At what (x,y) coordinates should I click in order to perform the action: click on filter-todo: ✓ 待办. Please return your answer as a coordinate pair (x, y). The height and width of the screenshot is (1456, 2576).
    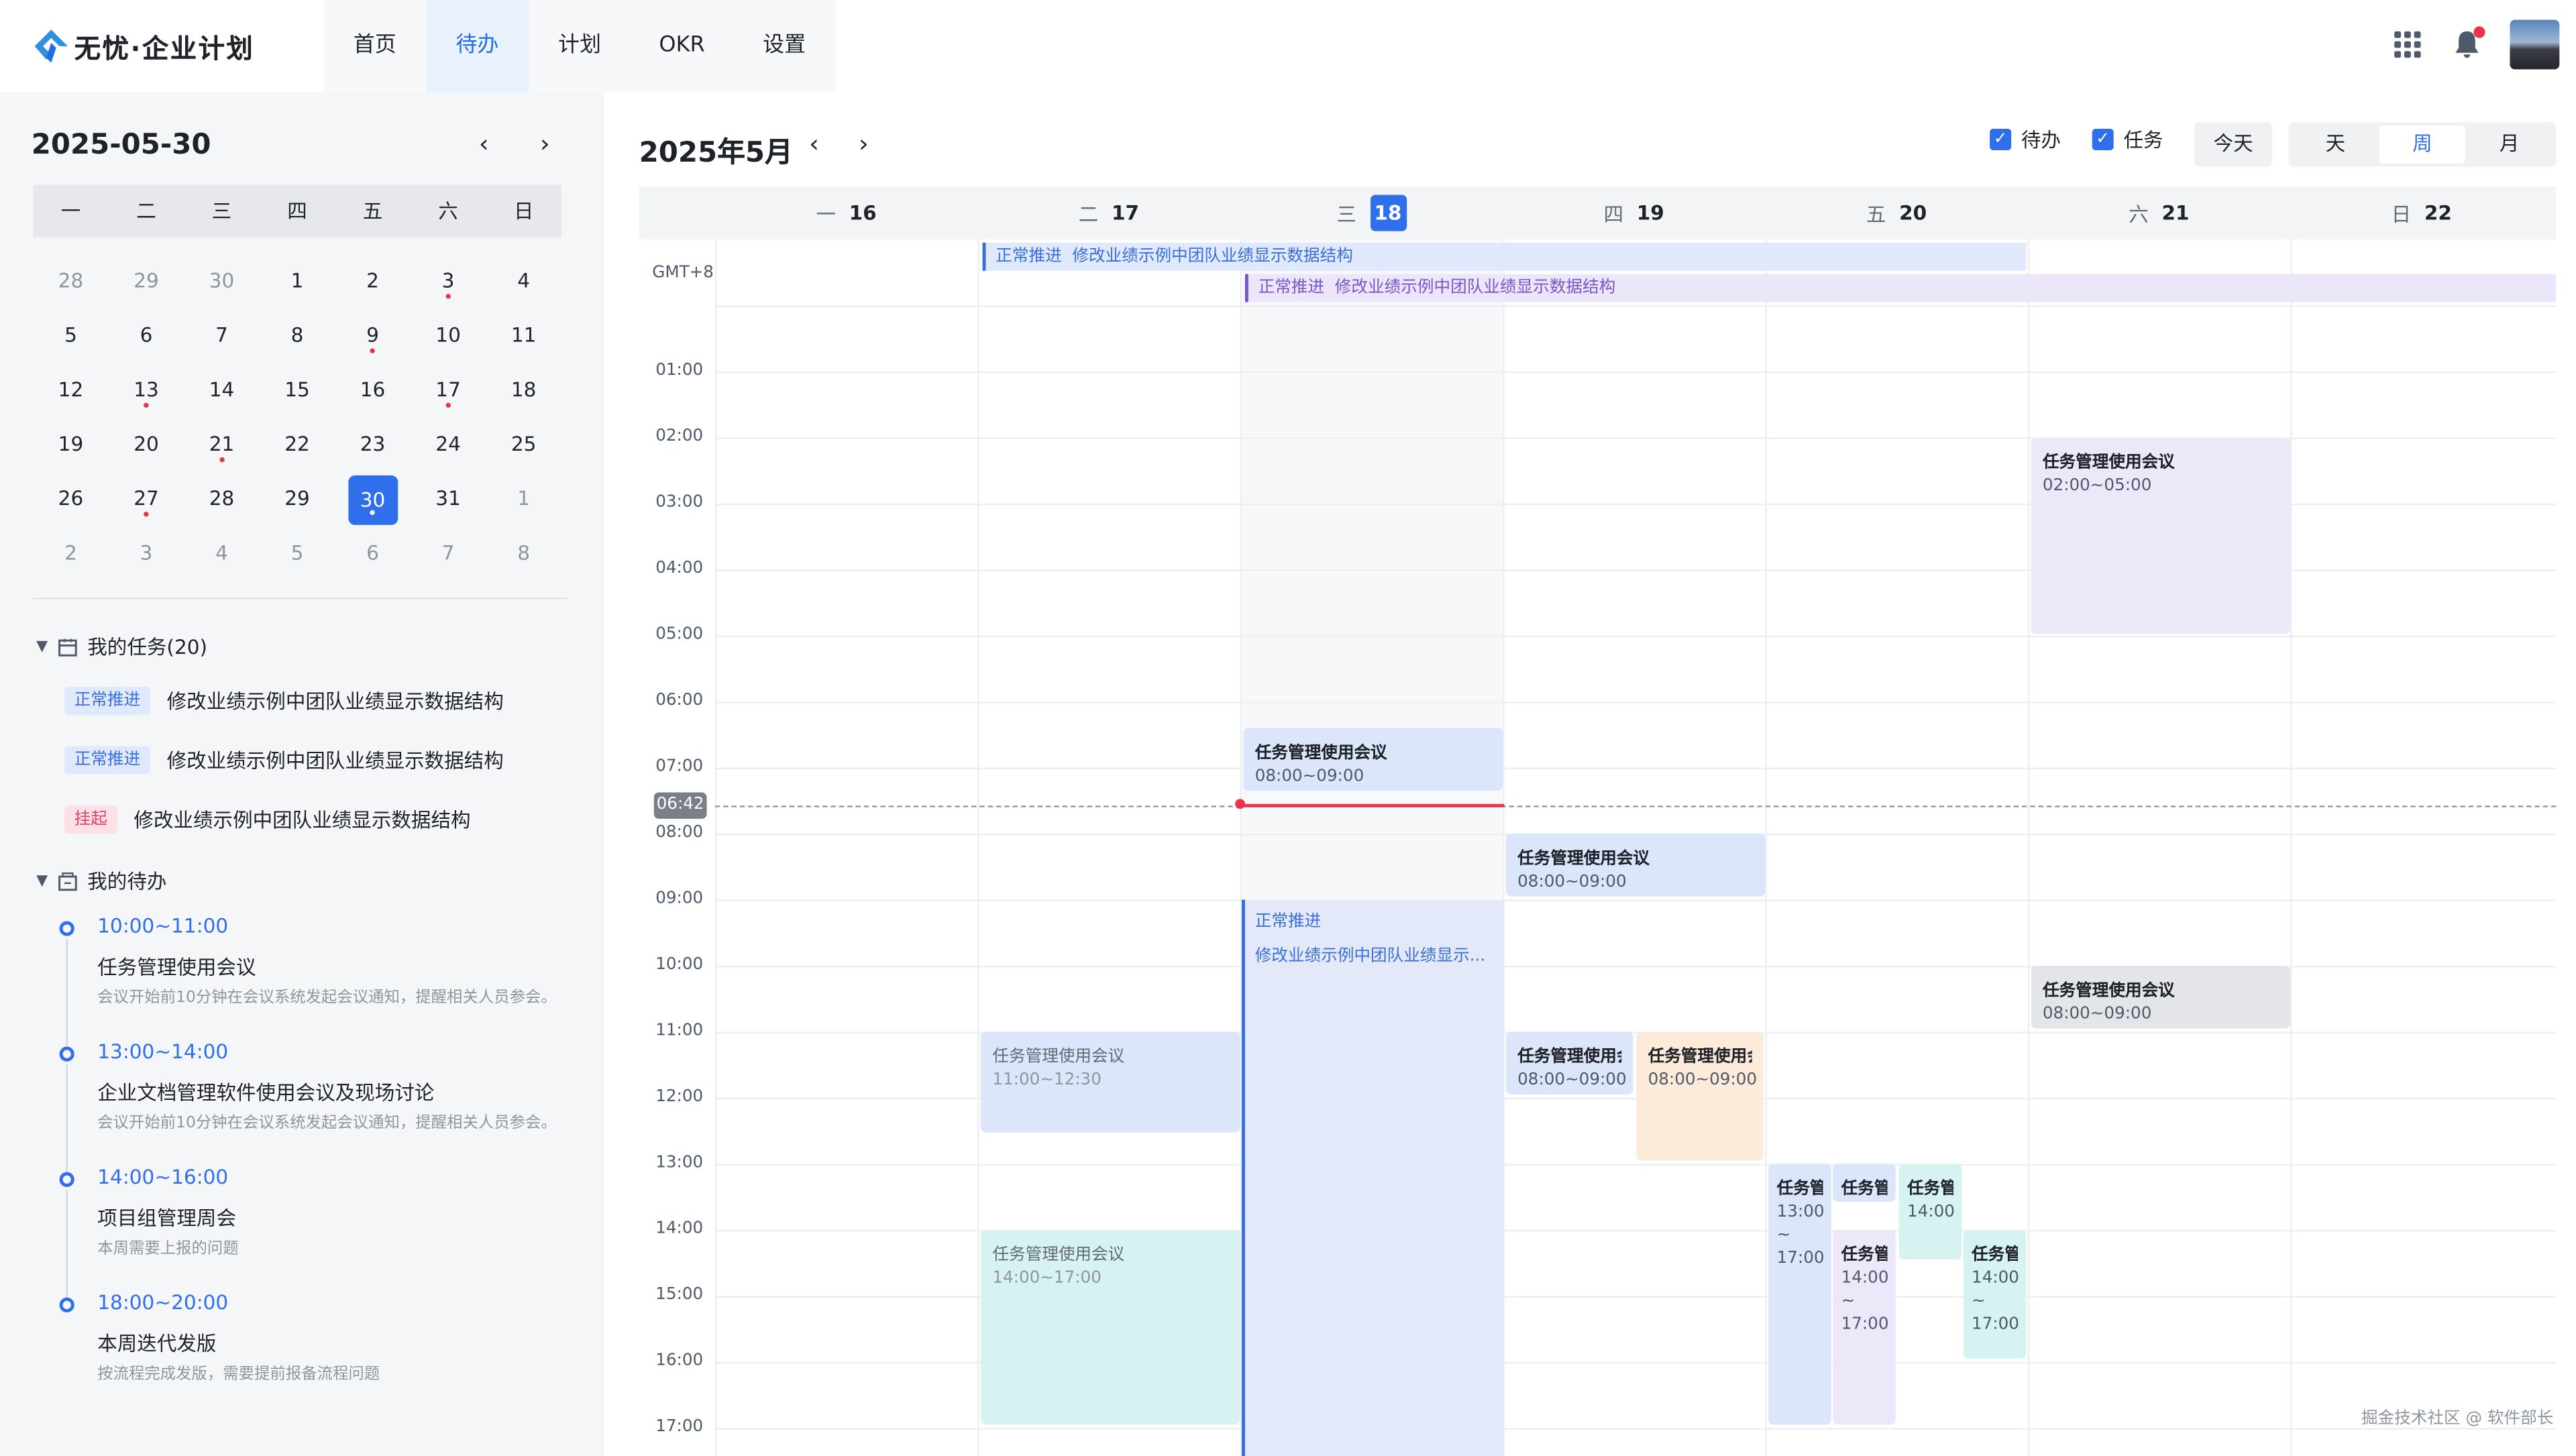
    Looking at the image, I should click on (2025, 139).